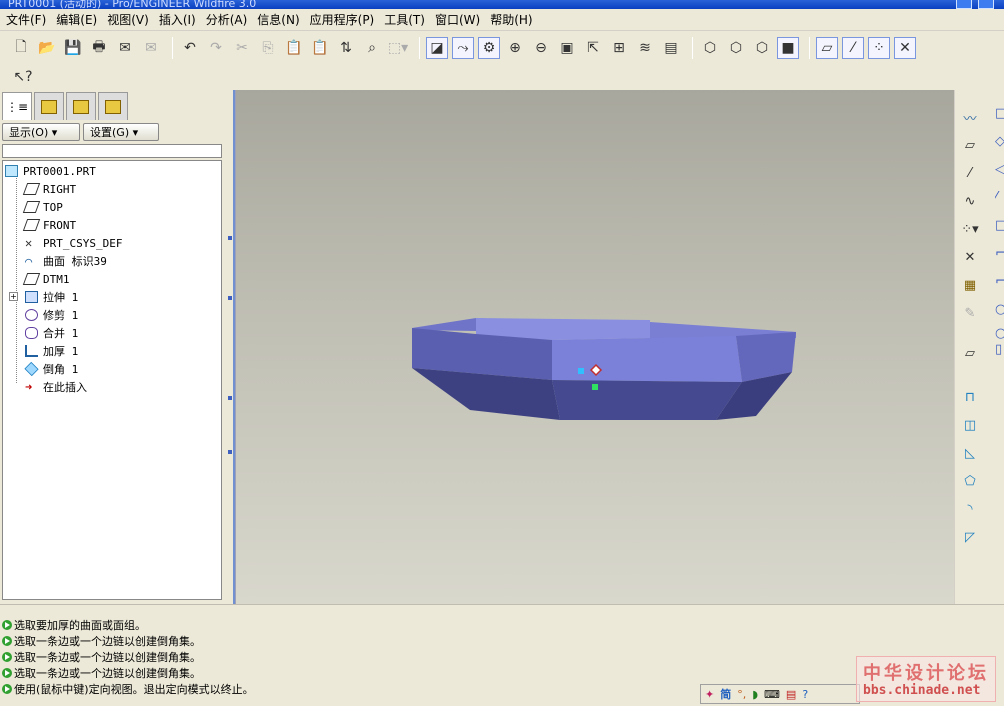 The image size is (1004, 706). I want to click on orient-mode-icon: ⤳, so click(463, 48).